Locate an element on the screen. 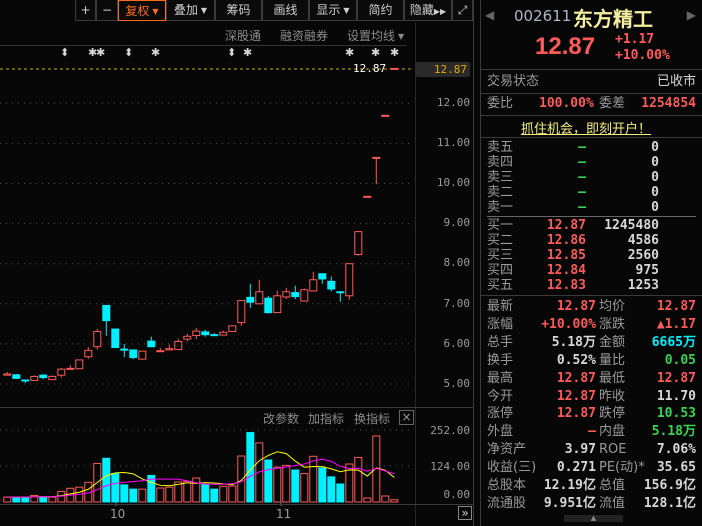 Image resolution: width=702 pixels, height=526 pixels. stat-value: 6665万 is located at coordinates (673, 342).